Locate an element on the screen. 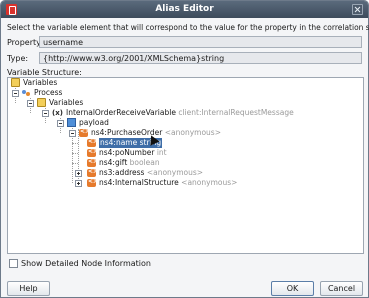  internal-structure-type: <anonymous> is located at coordinates (209, 182).